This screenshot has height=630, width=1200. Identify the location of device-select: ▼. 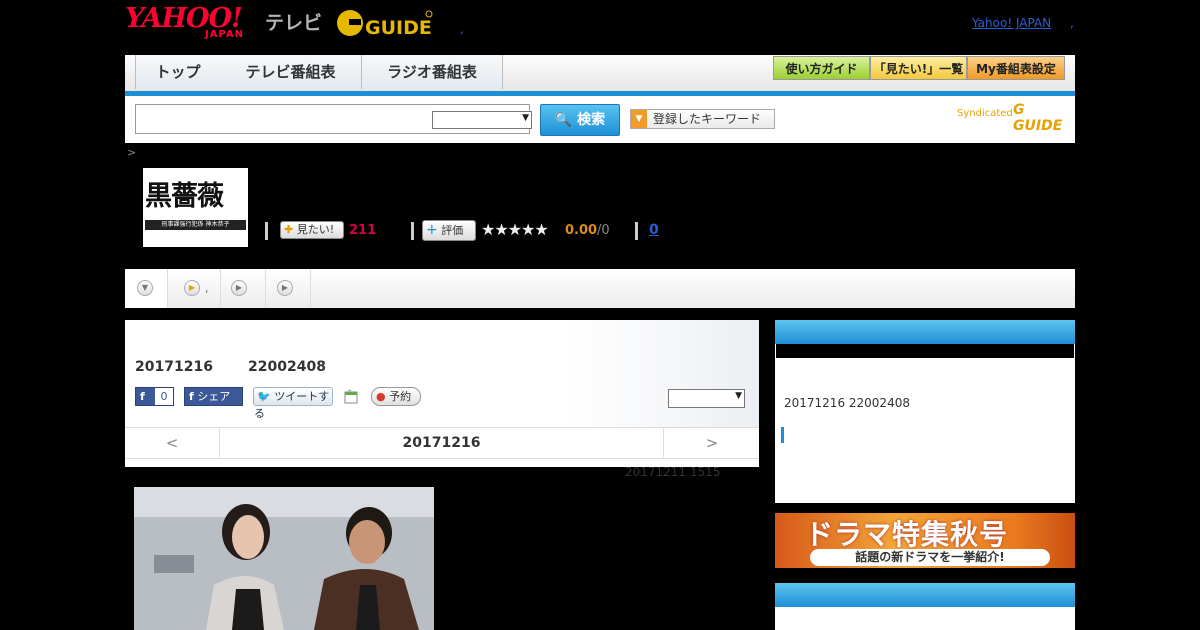
(706, 398).